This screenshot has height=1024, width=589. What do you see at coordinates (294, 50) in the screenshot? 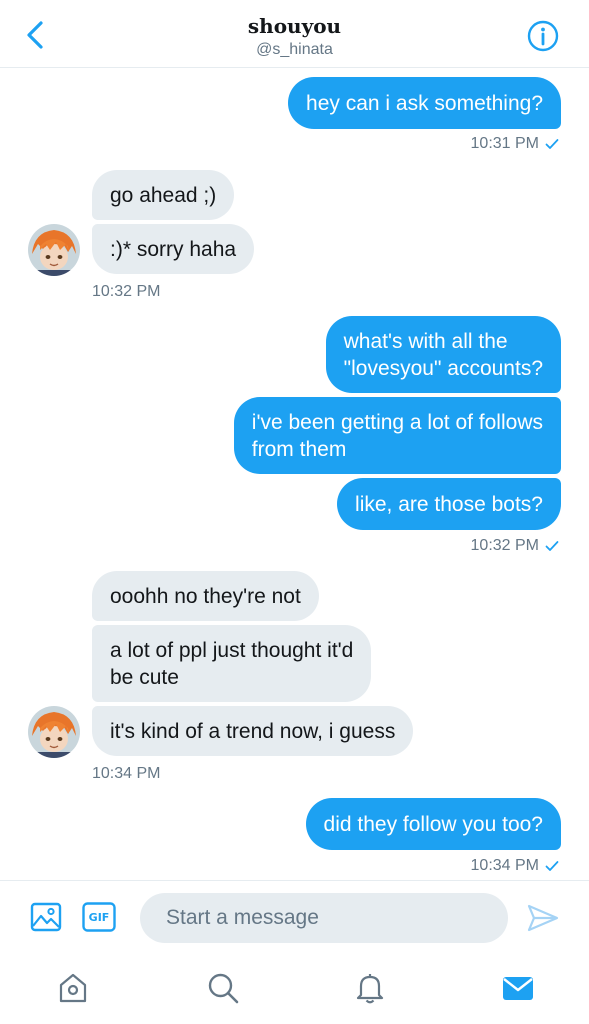
I see `conversation-handle: @s_hinata` at bounding box center [294, 50].